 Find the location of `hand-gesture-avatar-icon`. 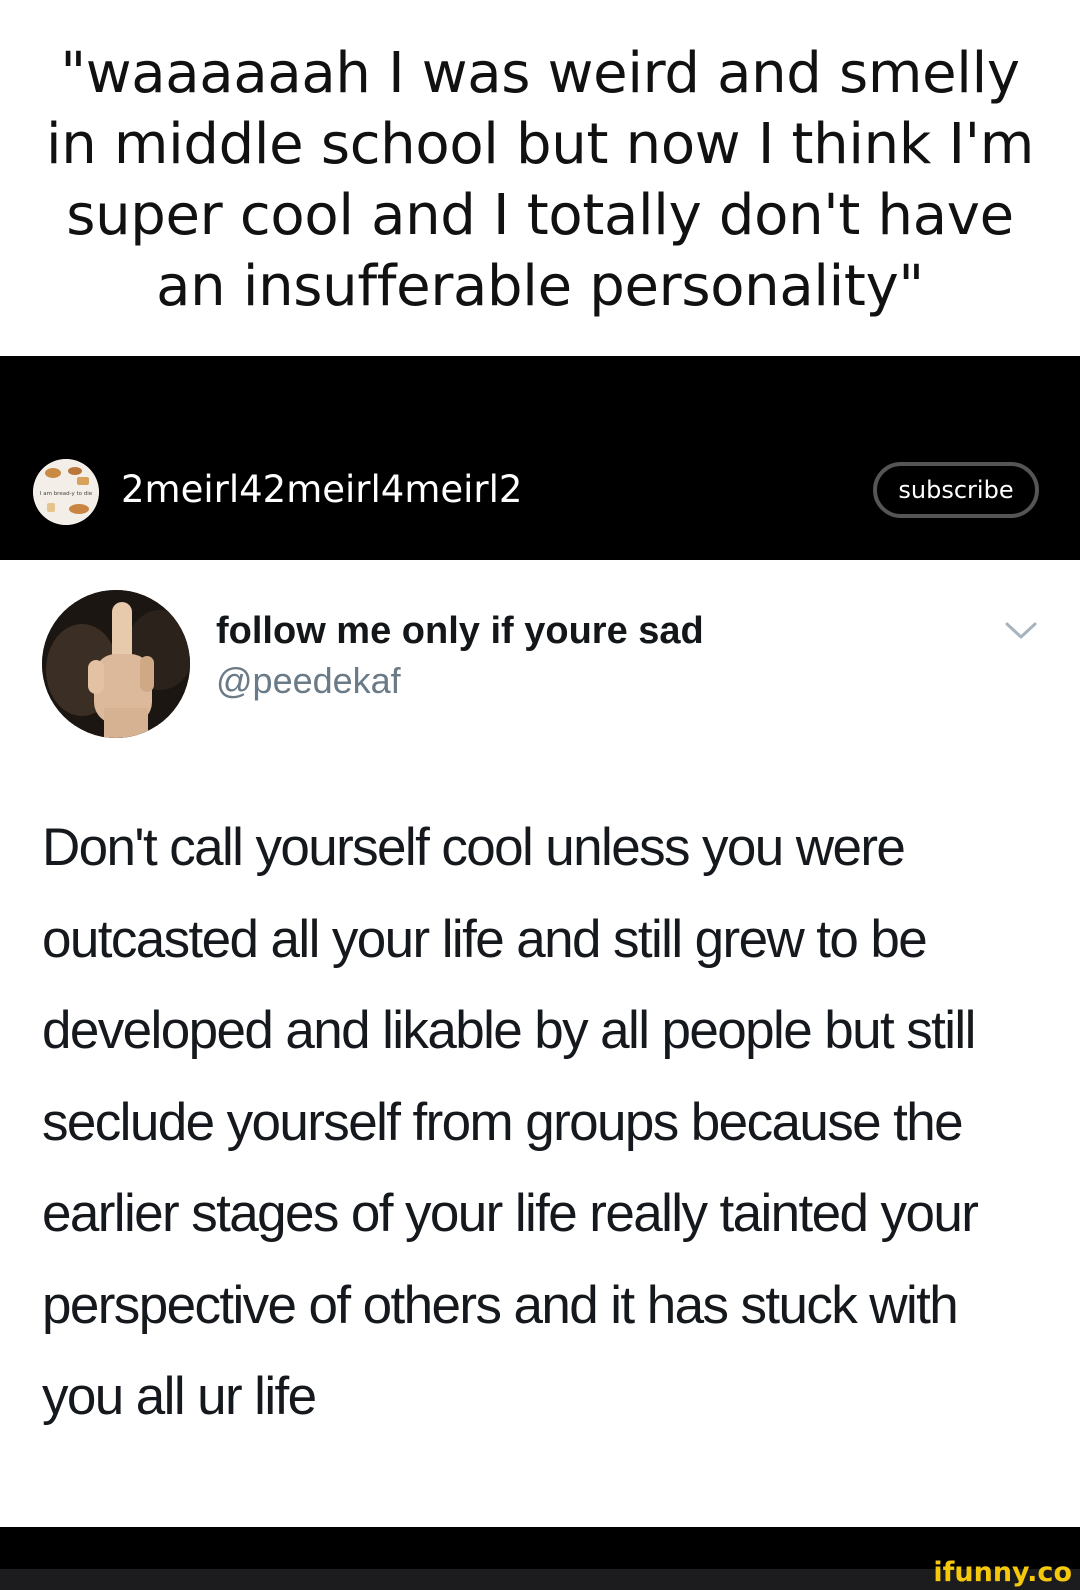

hand-gesture-avatar-icon is located at coordinates (116, 664).